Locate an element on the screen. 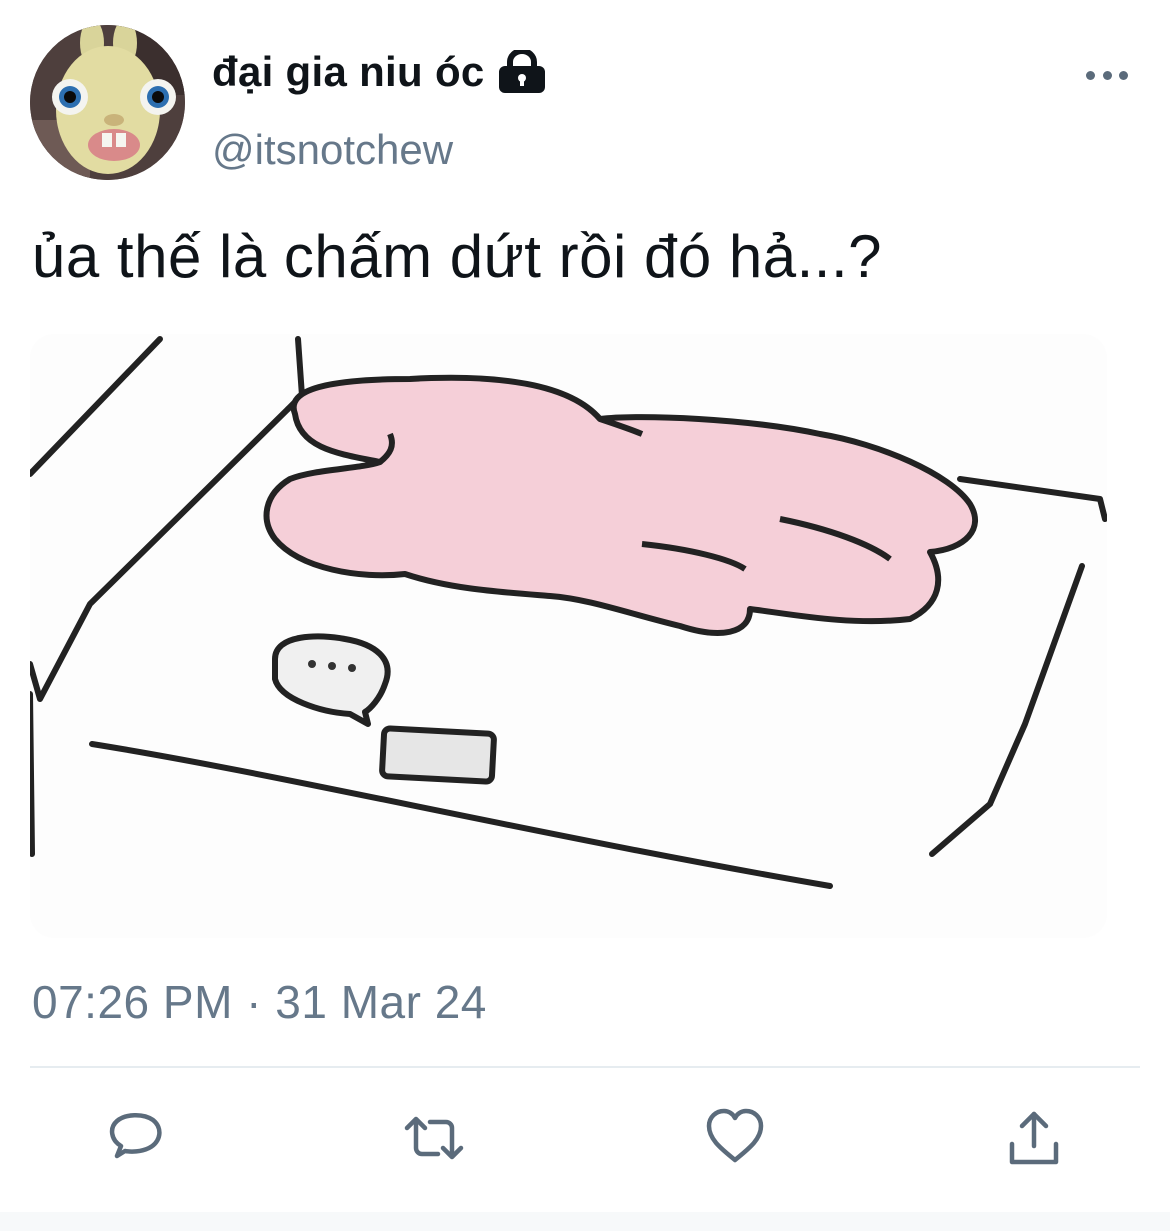  bottom-edge is located at coordinates (585, 1221).